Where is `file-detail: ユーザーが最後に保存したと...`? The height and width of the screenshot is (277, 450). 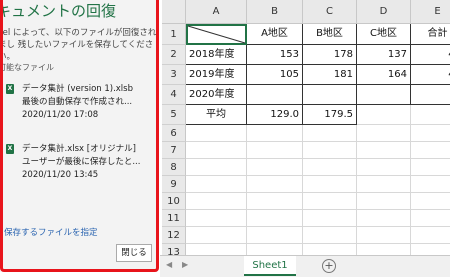 file-detail: ユーザーが最後に保存したと... is located at coordinates (81, 162).